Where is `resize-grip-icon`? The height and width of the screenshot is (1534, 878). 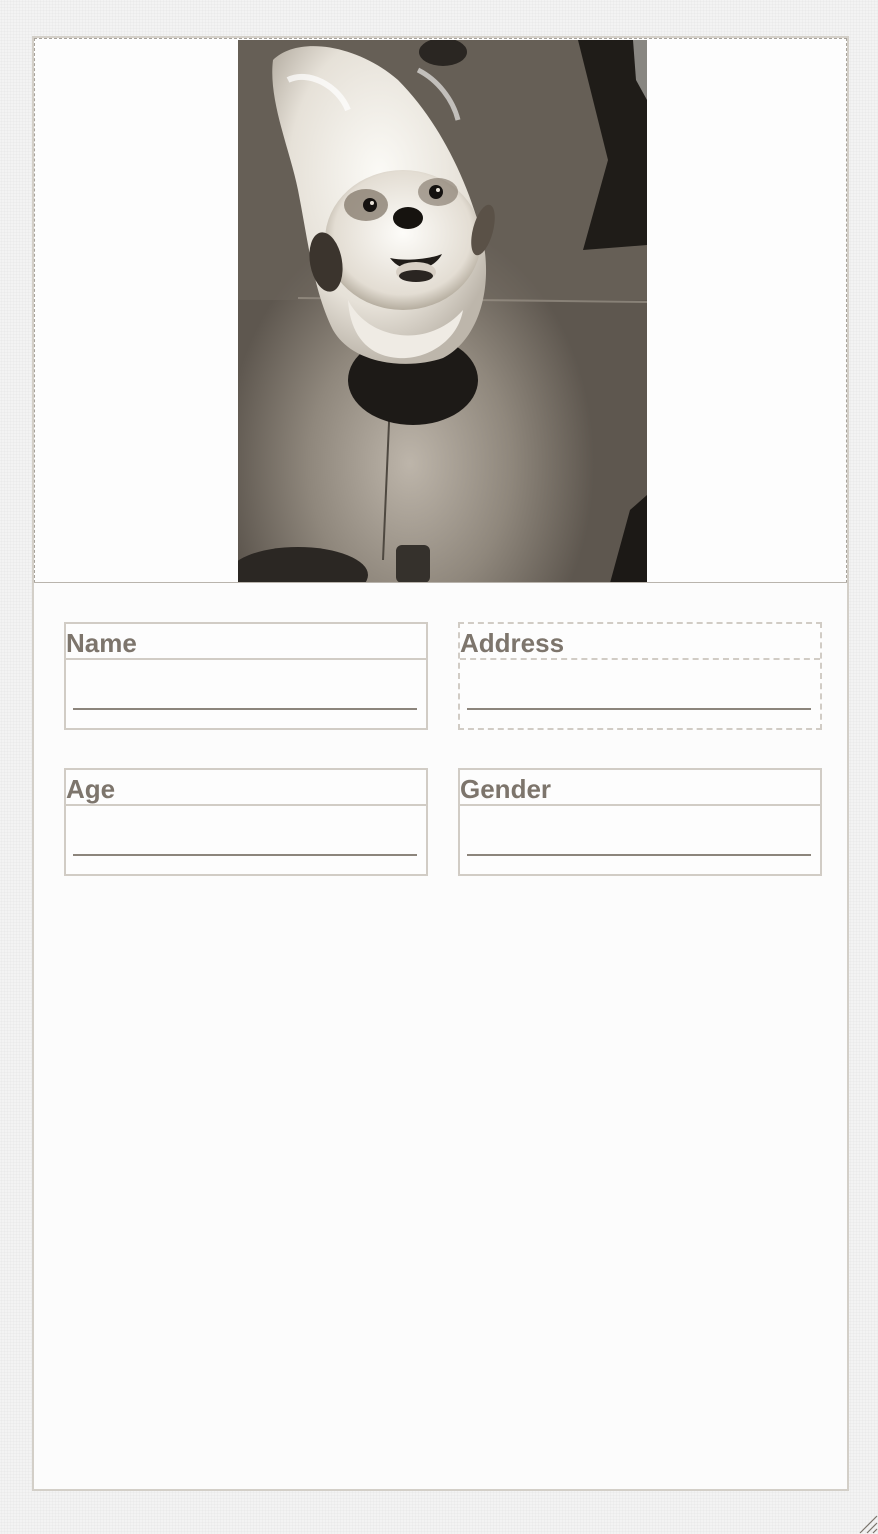
resize-grip-icon is located at coordinates (867, 1523).